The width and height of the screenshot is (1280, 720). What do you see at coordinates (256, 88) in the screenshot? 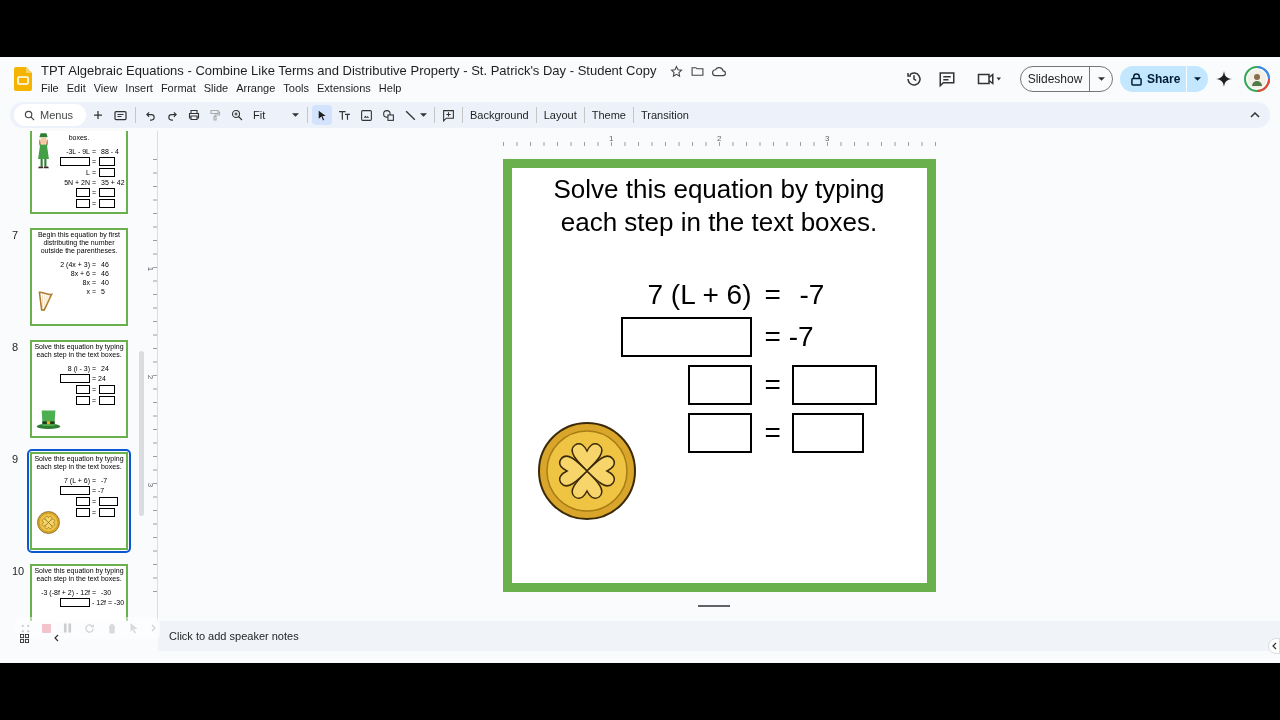
I see `menu-item: Arrange` at bounding box center [256, 88].